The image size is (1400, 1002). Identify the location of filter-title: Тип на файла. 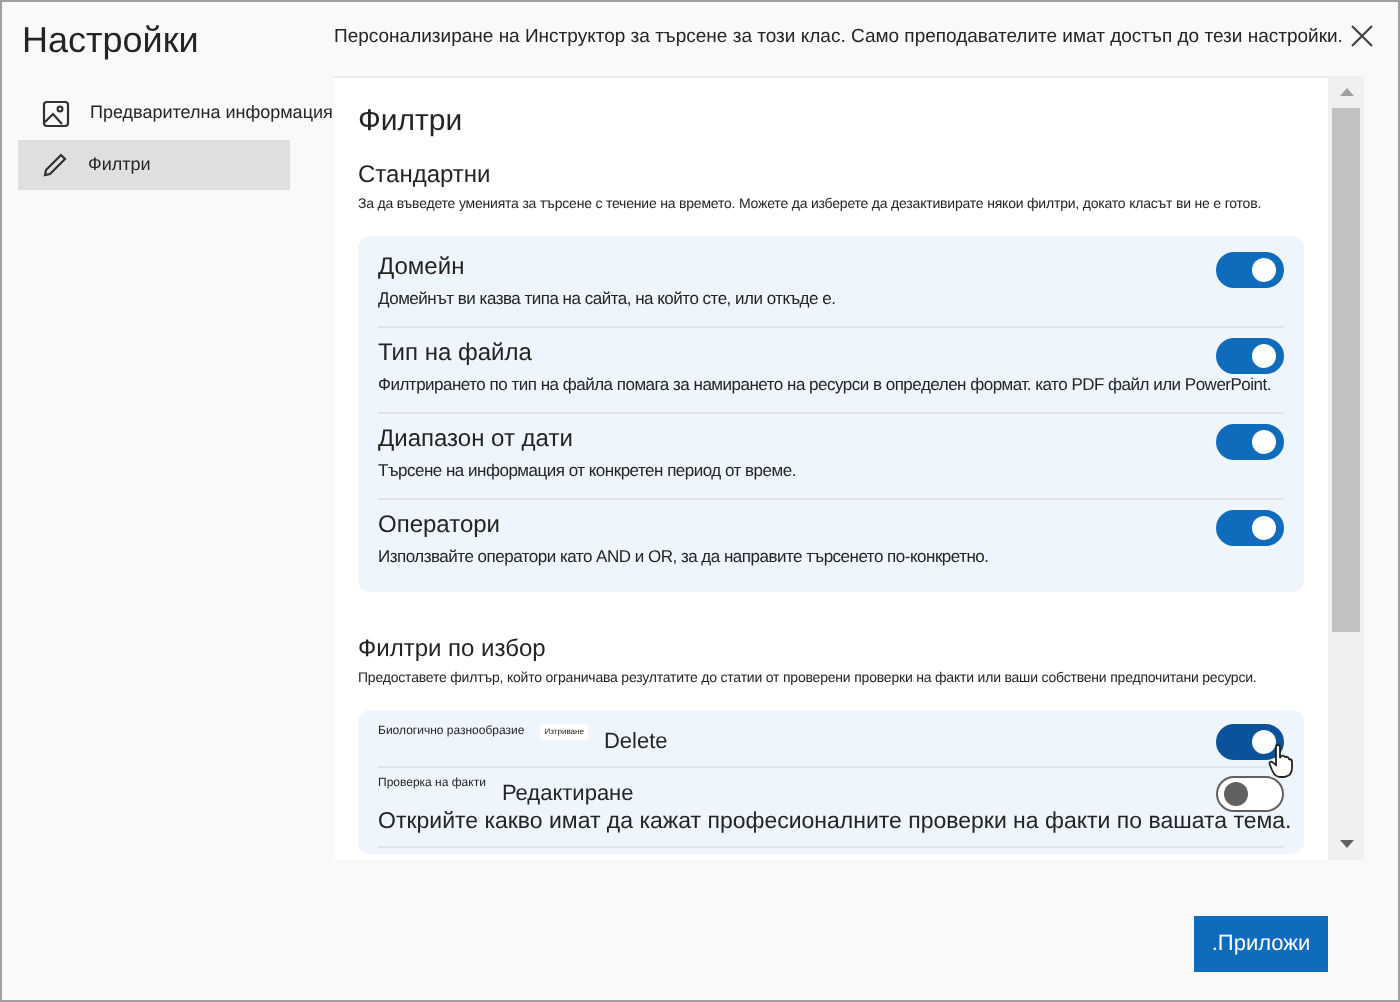
(455, 353).